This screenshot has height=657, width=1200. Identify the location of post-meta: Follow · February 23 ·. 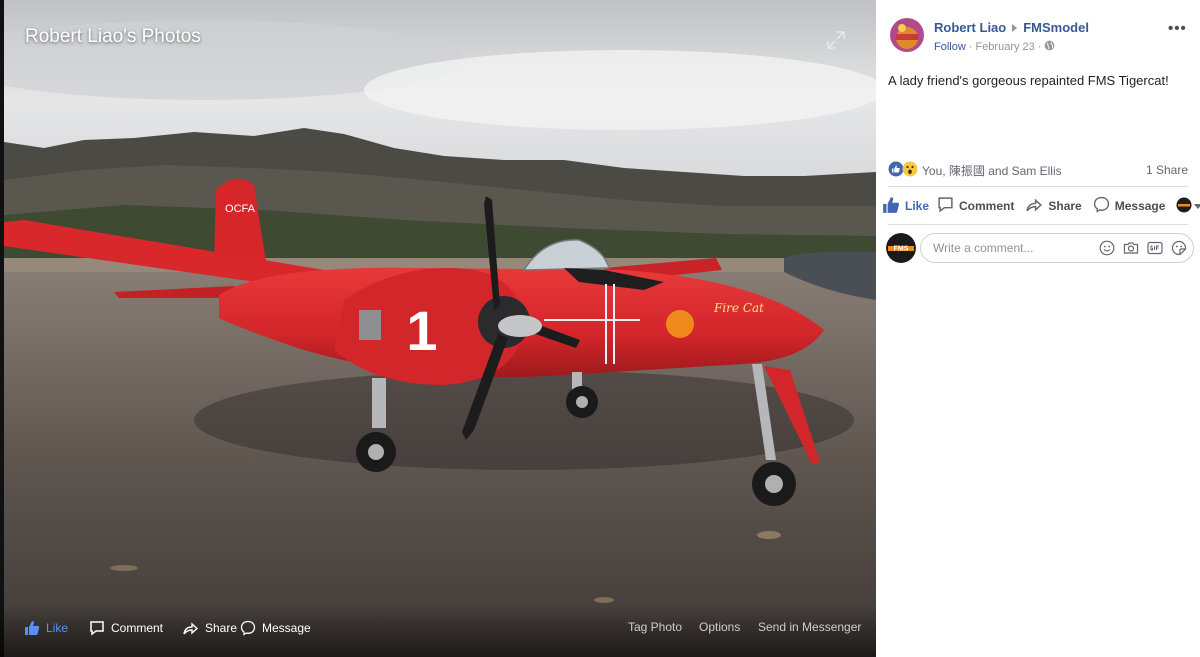
(994, 47).